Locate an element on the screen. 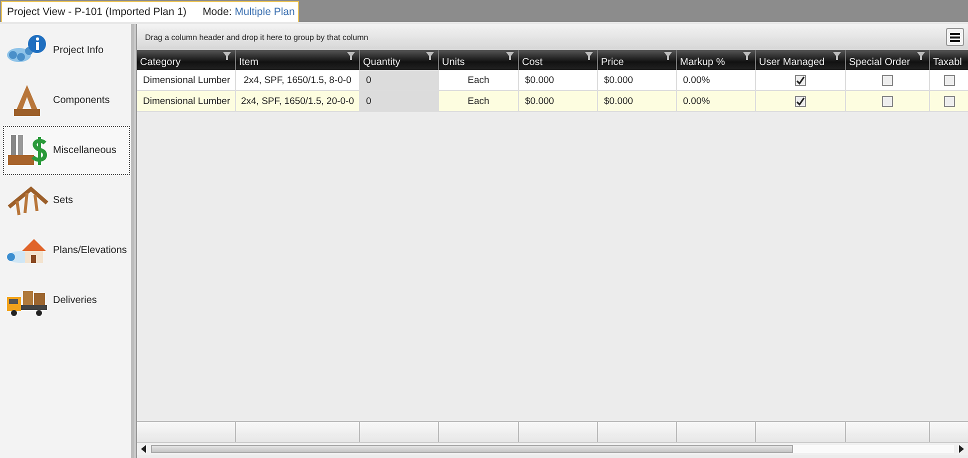 The height and width of the screenshot is (458, 968). pipes-info-icon is located at coordinates (26, 48).